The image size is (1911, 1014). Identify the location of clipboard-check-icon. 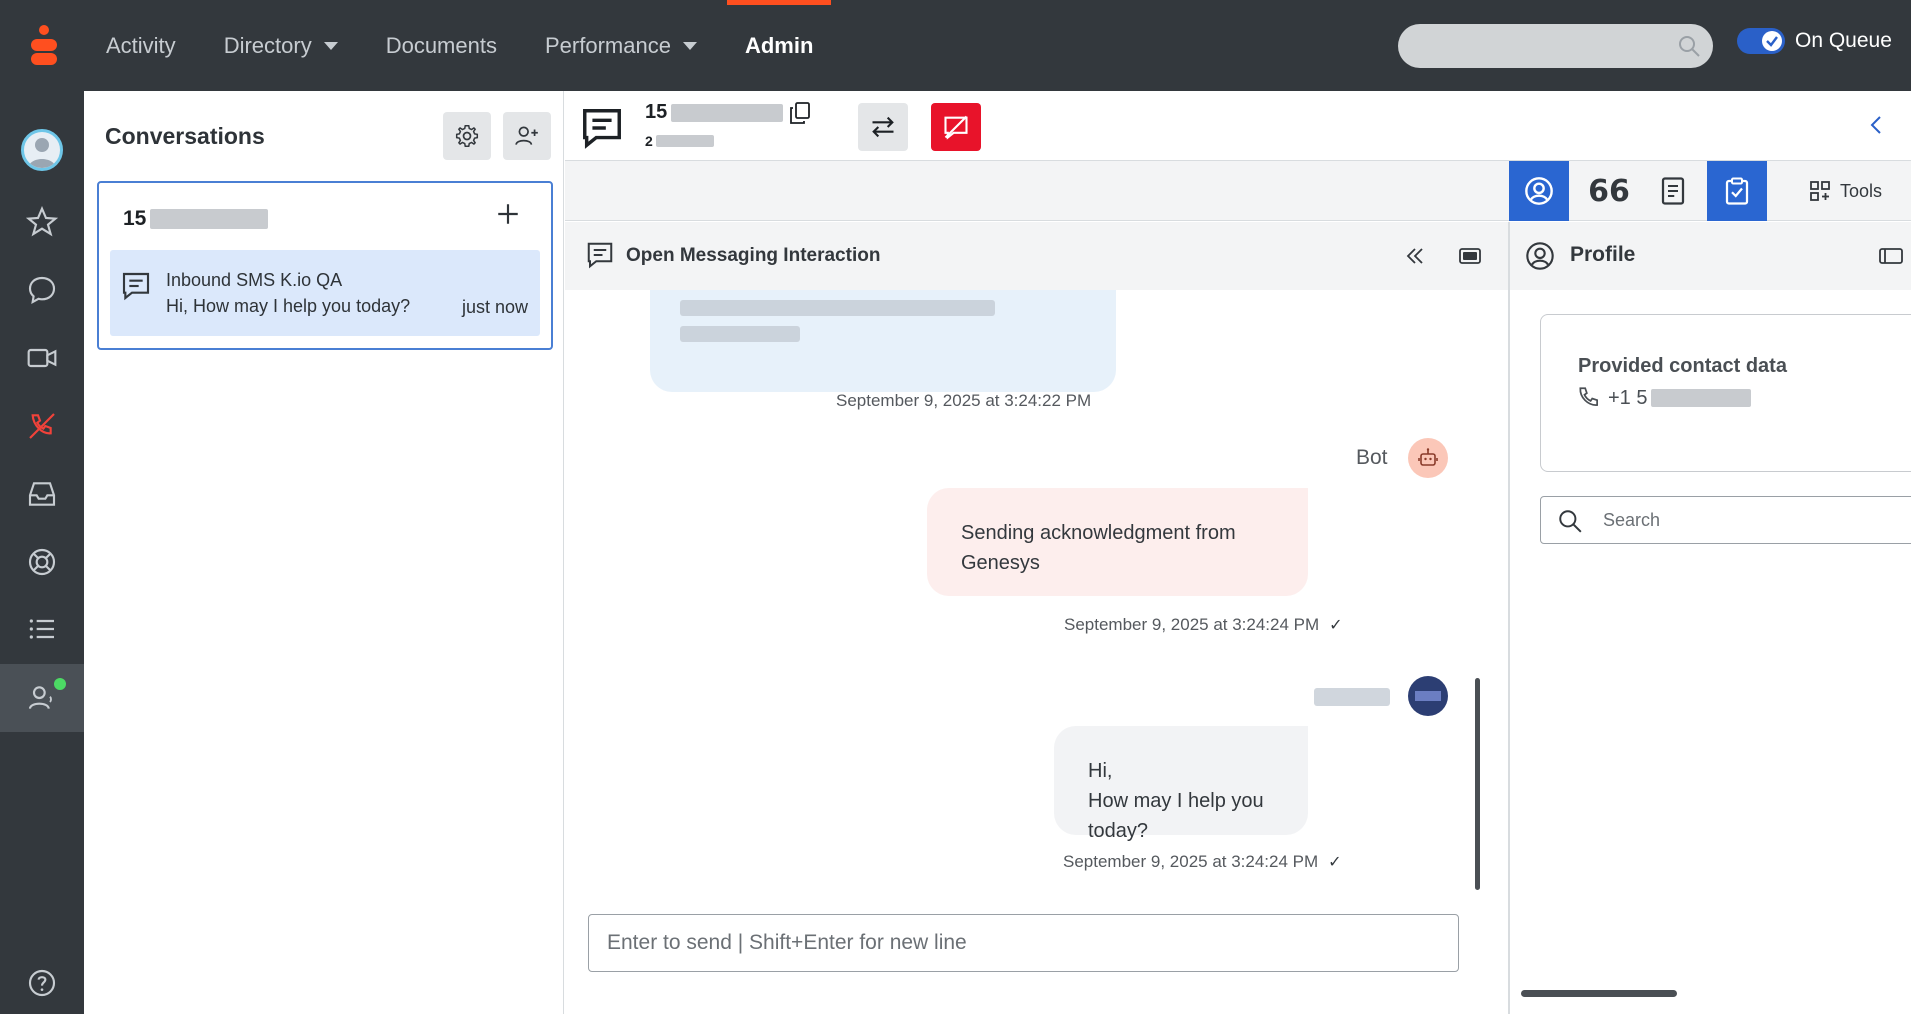
(1737, 191).